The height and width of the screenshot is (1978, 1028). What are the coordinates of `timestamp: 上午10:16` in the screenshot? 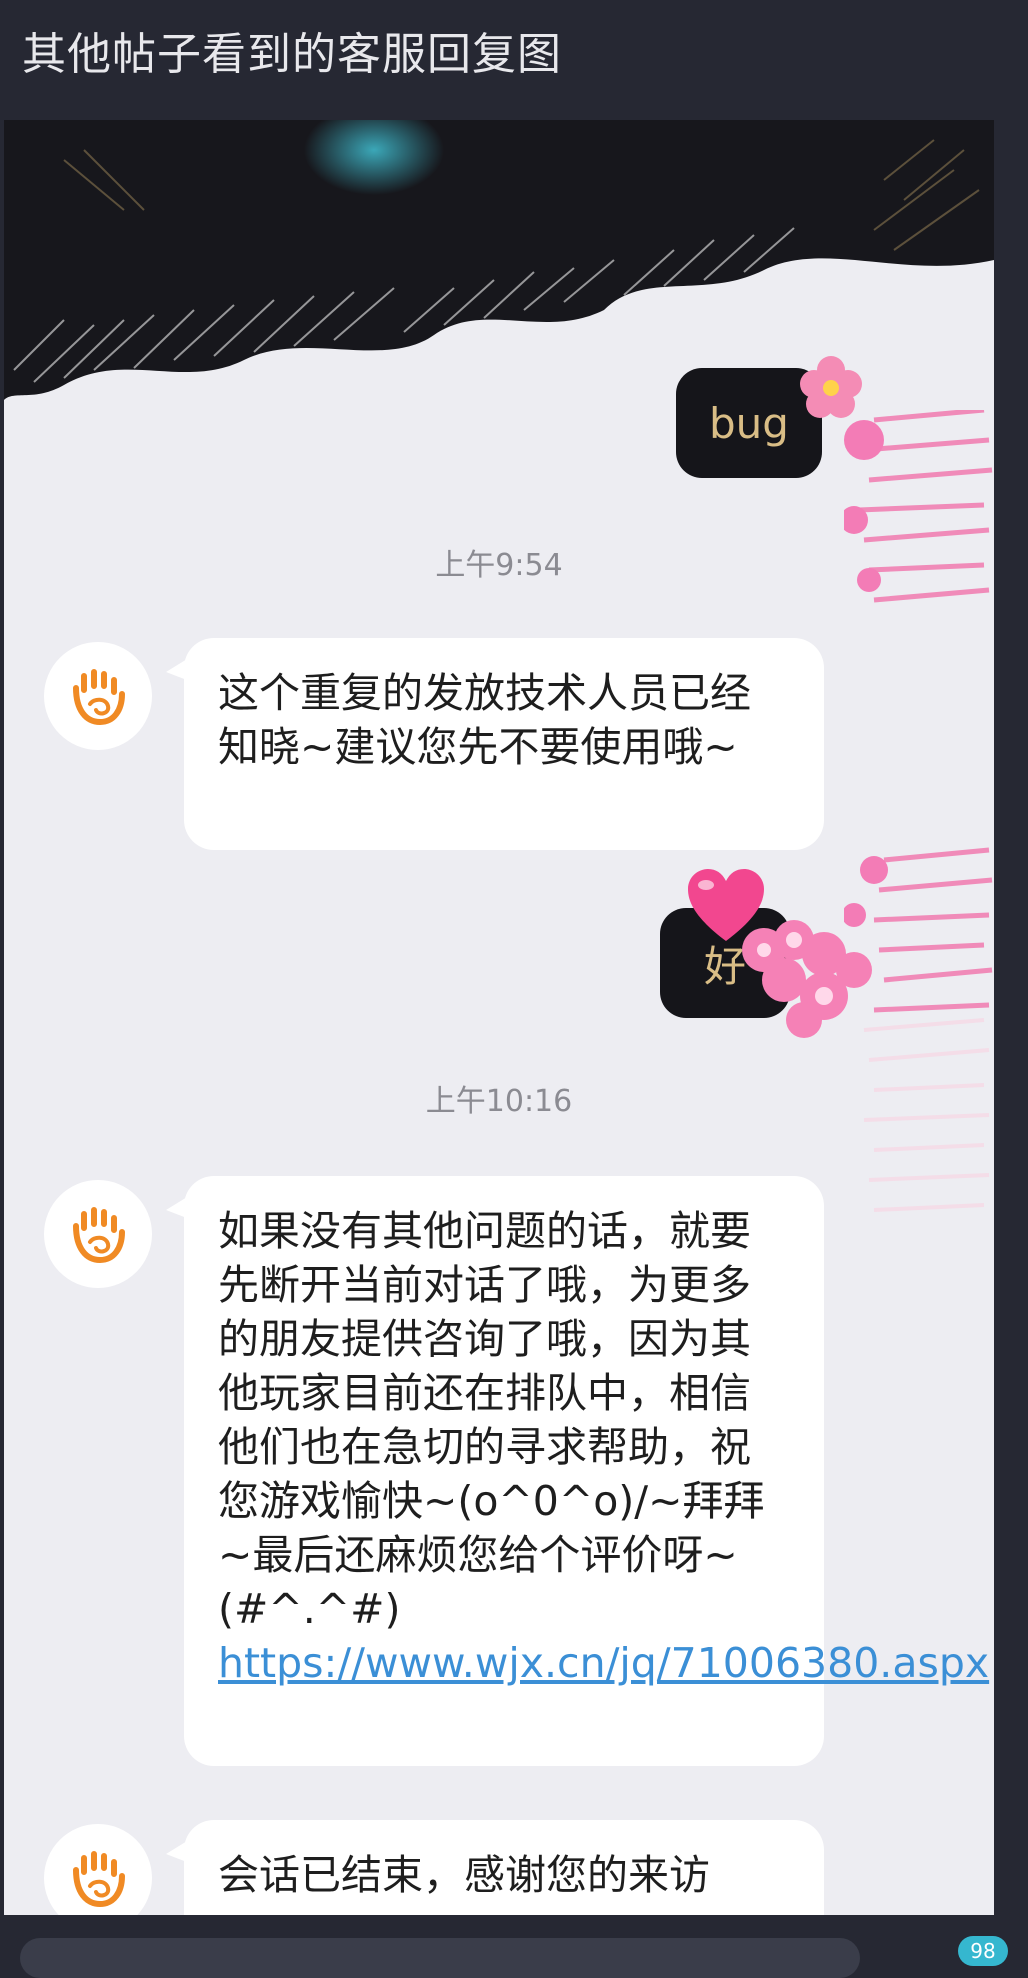 It's located at (499, 1101).